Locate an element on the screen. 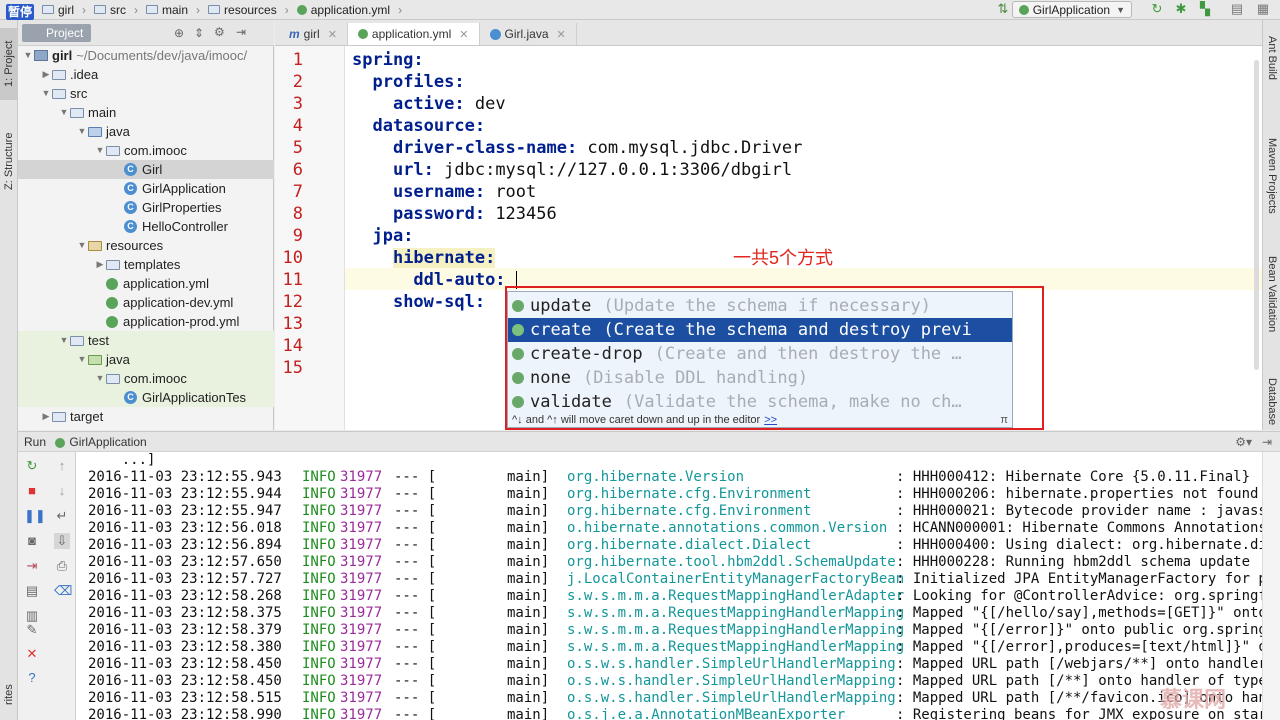 The height and width of the screenshot is (720, 1280). print-icon: ⎙ is located at coordinates (62, 566).